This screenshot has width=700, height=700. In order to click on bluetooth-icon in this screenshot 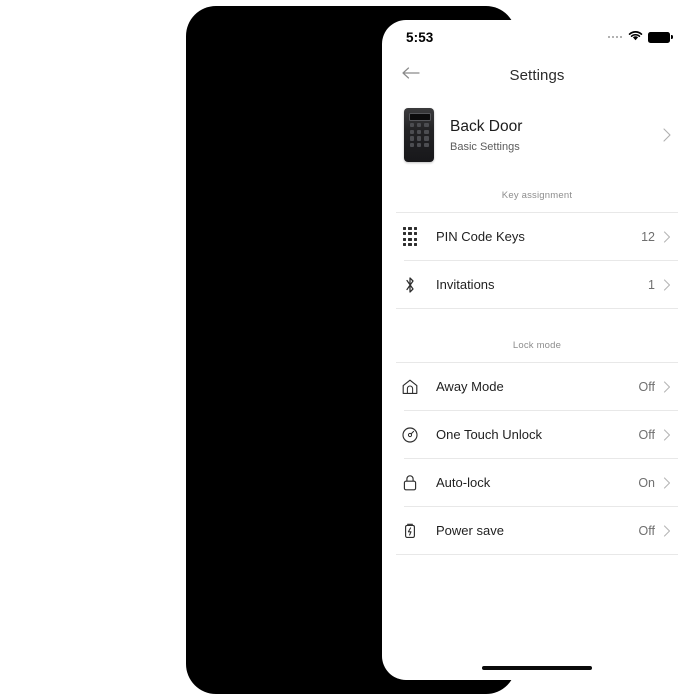, I will do `click(410, 285)`.